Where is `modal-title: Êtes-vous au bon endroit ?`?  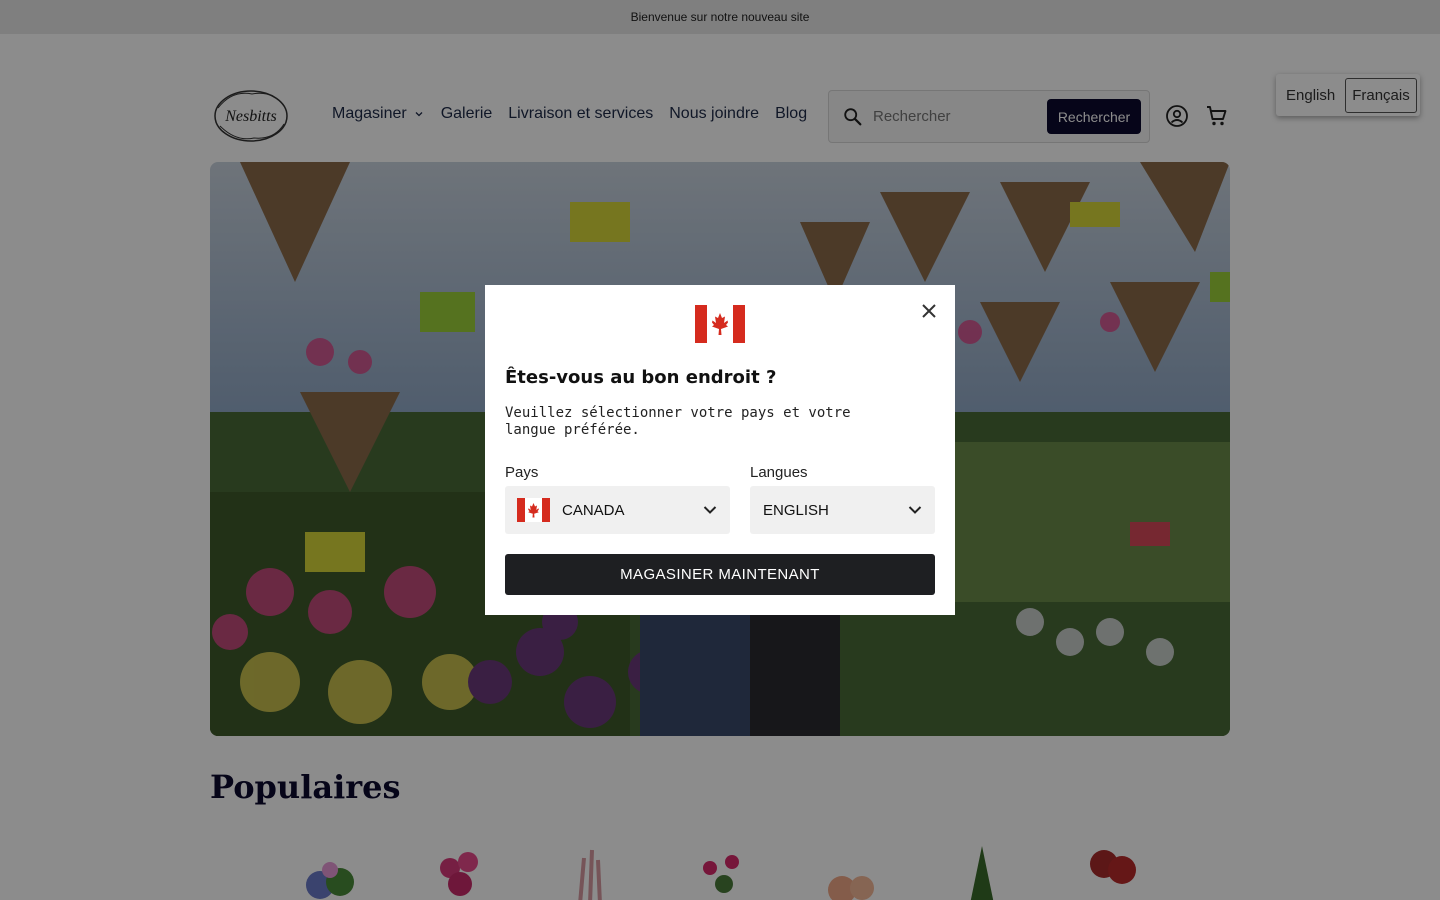
modal-title: Êtes-vous au bon endroit ? is located at coordinates (641, 377).